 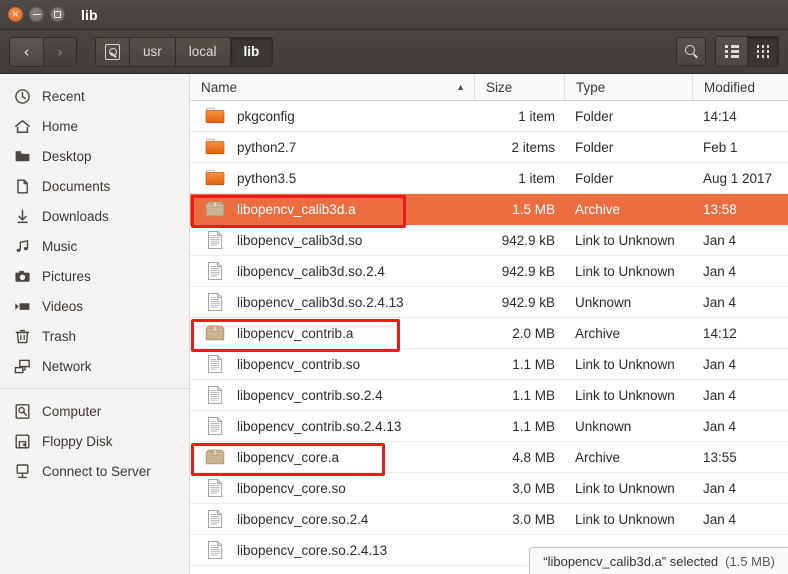 What do you see at coordinates (94, 471) in the screenshot?
I see `sidebar-item-connect-to-server: Connect to Server` at bounding box center [94, 471].